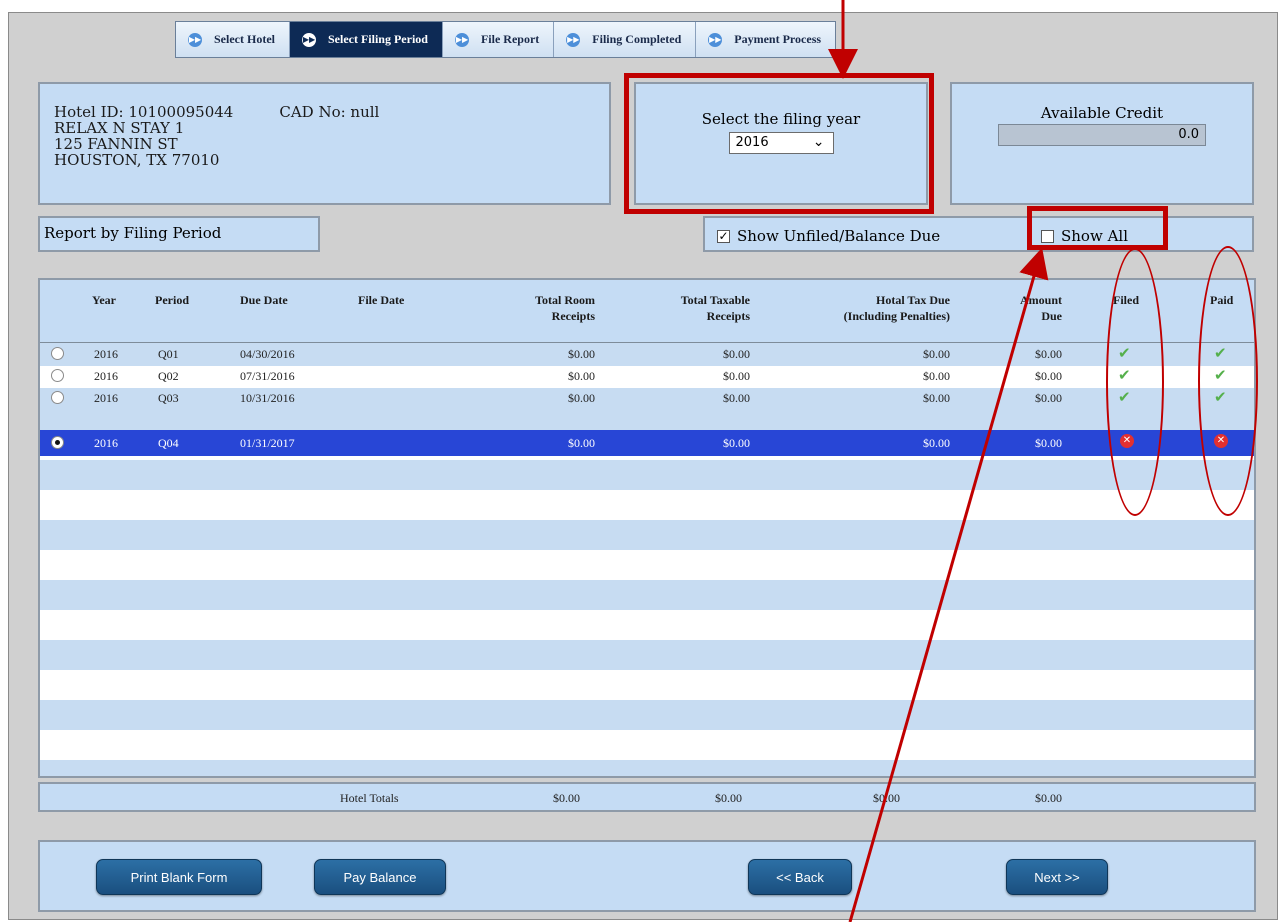 Image resolution: width=1283 pixels, height=922 pixels. What do you see at coordinates (380, 877) in the screenshot?
I see `pay-balance-button: Pay Balance` at bounding box center [380, 877].